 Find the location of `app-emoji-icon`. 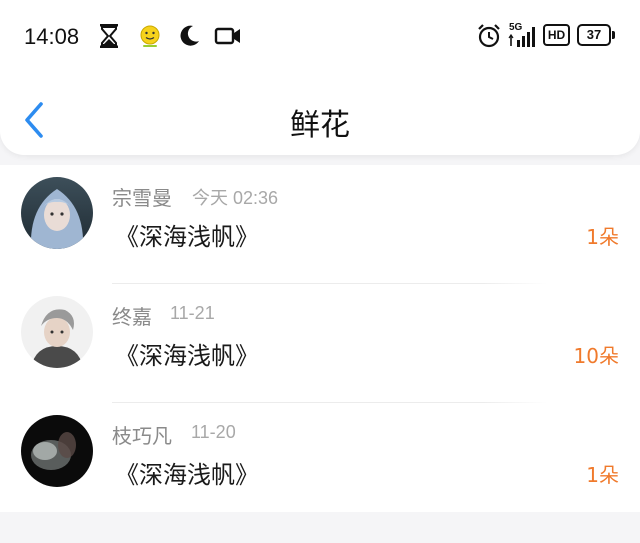

app-emoji-icon is located at coordinates (150, 36).